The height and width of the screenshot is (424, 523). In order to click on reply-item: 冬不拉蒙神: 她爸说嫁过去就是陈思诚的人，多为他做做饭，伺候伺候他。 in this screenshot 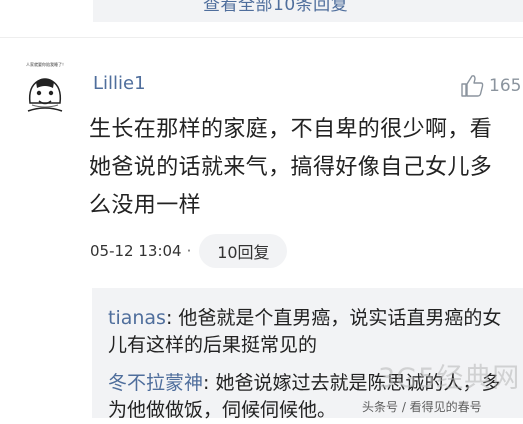, I will do `click(308, 397)`.